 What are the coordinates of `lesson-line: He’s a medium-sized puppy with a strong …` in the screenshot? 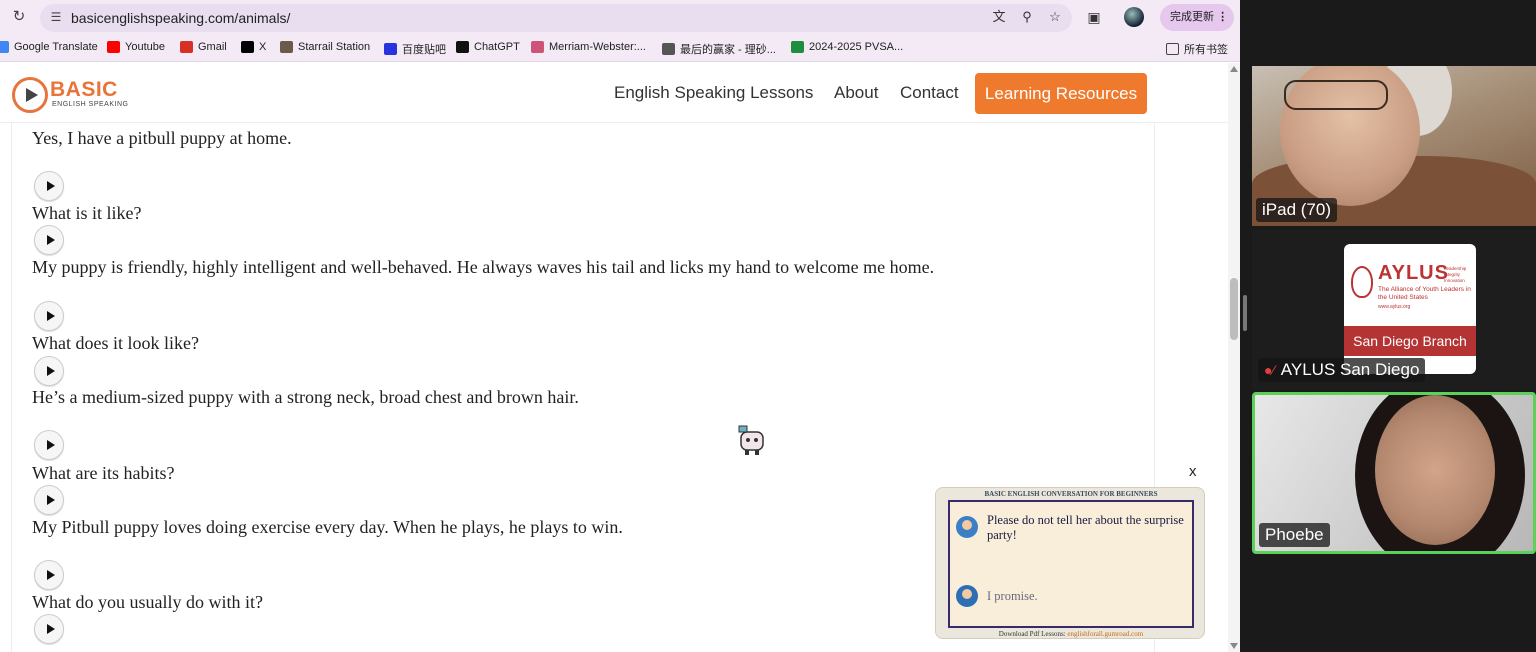 It's located at (305, 397).